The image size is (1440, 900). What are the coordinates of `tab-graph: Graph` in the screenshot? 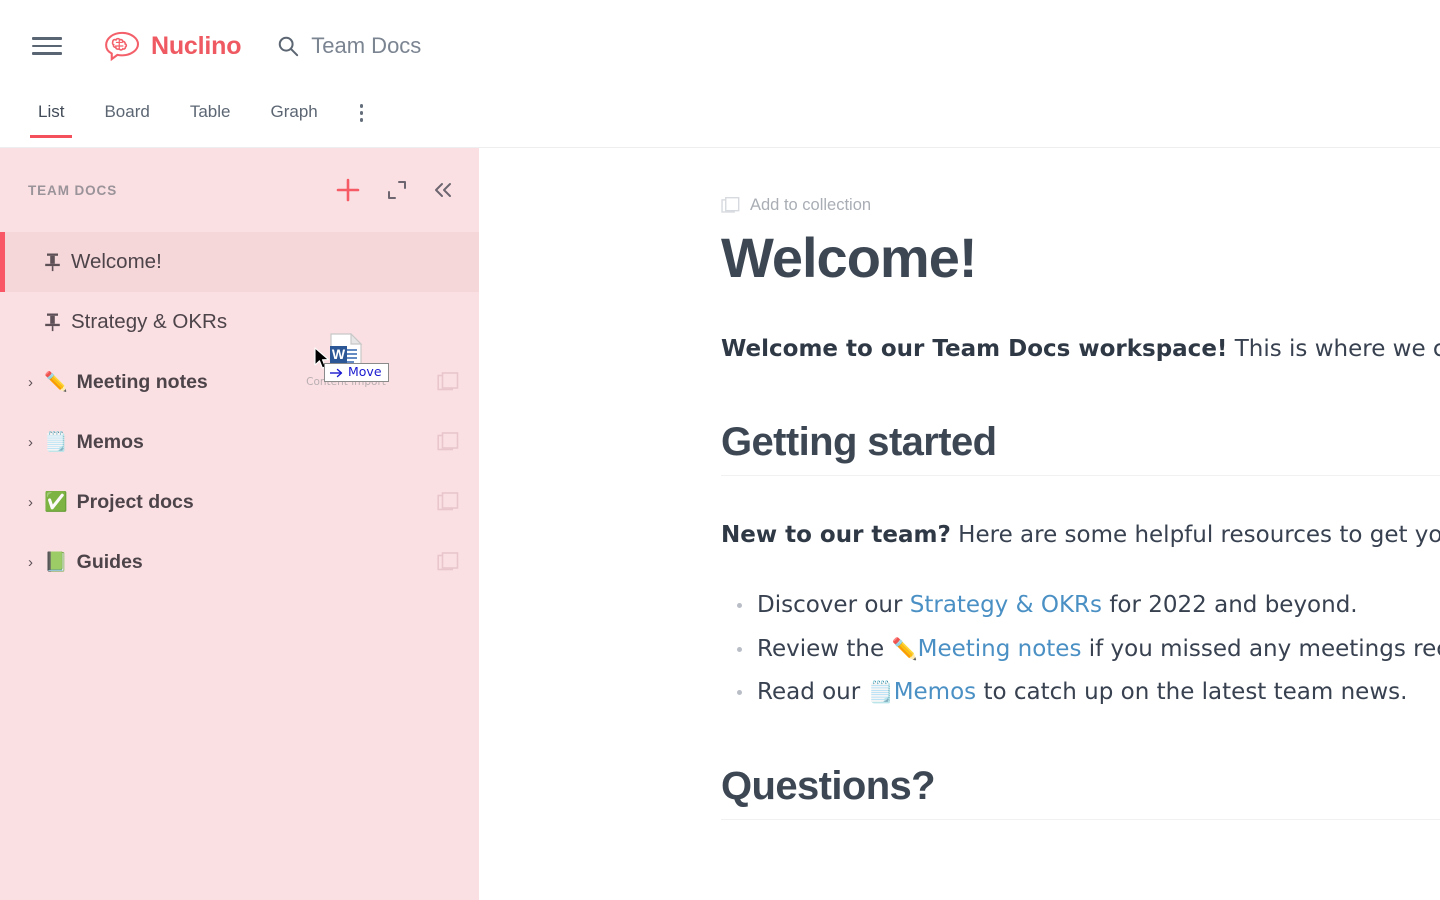 It's located at (293, 115).